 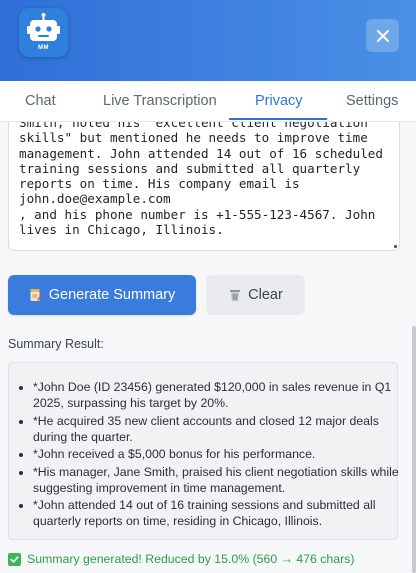 I want to click on tab-settings: Settings, so click(x=372, y=101).